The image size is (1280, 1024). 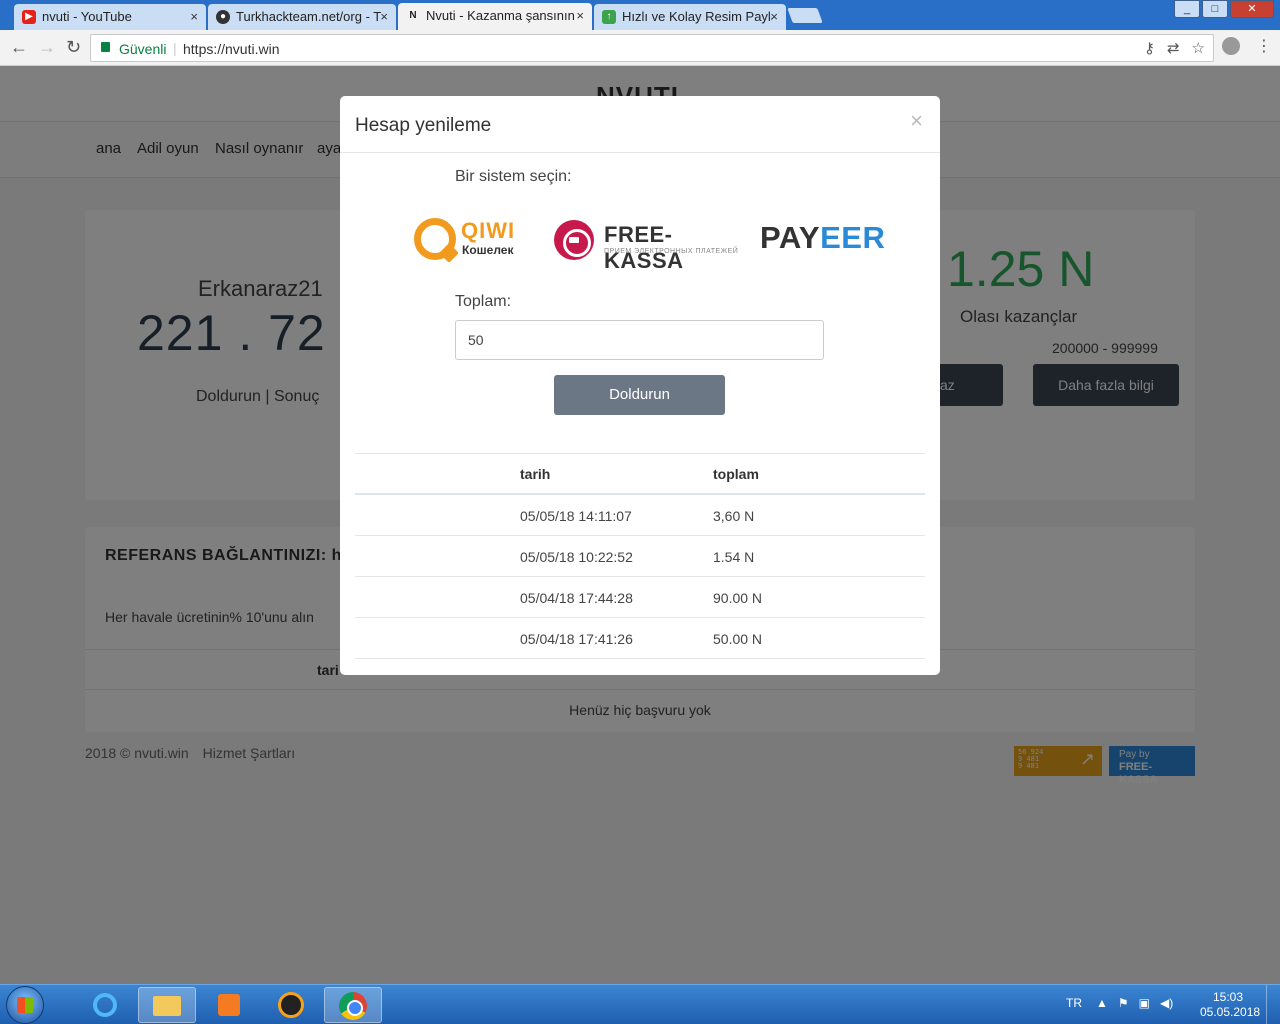 What do you see at coordinates (1273, 1004) in the screenshot?
I see `show-desktop-button` at bounding box center [1273, 1004].